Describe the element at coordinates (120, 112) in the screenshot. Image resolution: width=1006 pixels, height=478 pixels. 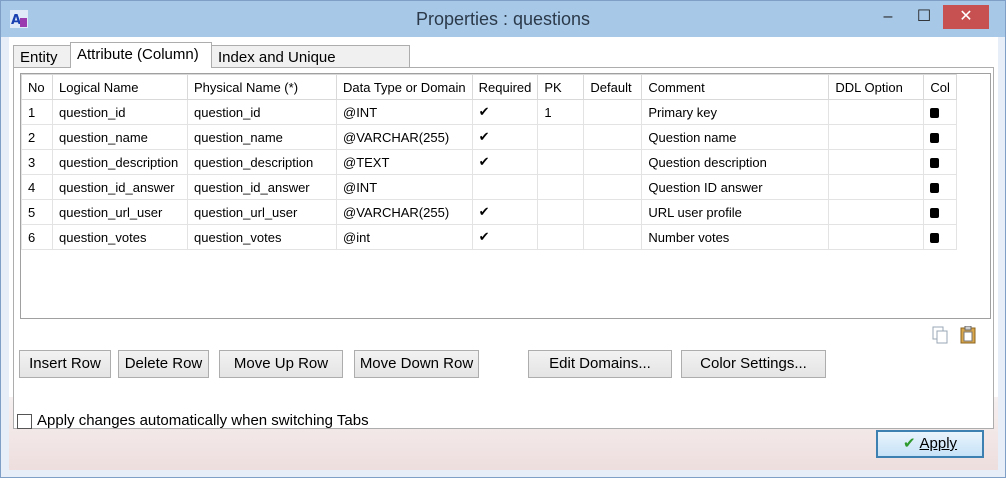
I see `cell-logical-name: question_id` at that location.